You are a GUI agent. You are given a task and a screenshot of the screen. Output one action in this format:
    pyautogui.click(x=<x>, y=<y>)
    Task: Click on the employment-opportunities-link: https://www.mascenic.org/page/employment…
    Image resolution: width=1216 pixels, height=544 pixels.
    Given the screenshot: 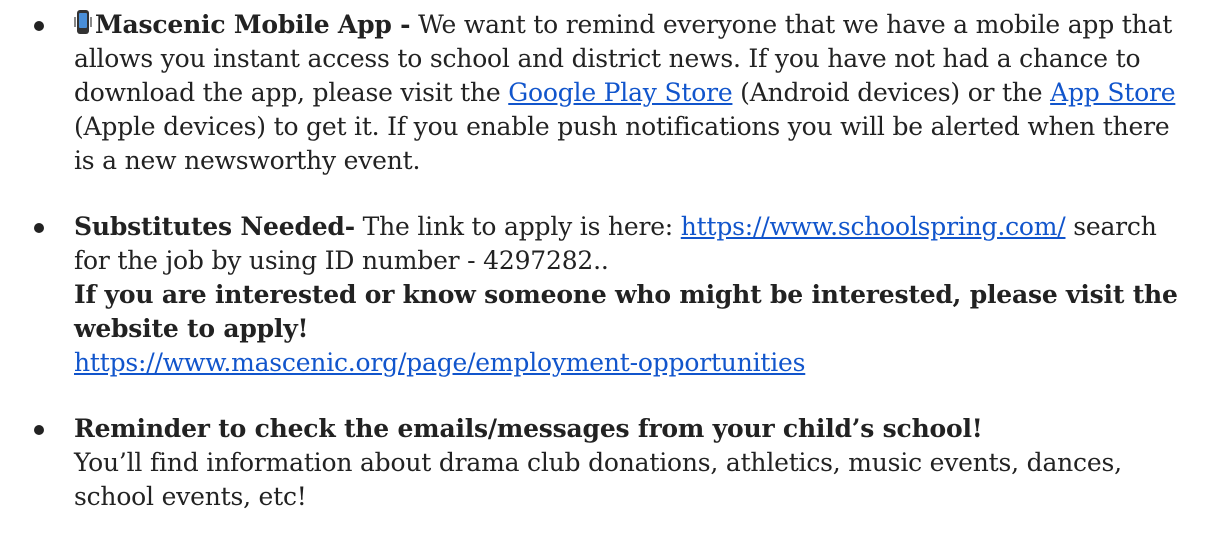 What is the action you would take?
    pyautogui.click(x=439, y=362)
    